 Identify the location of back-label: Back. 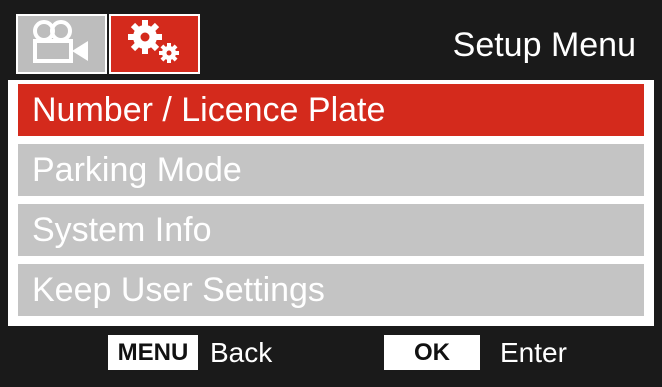
(241, 352).